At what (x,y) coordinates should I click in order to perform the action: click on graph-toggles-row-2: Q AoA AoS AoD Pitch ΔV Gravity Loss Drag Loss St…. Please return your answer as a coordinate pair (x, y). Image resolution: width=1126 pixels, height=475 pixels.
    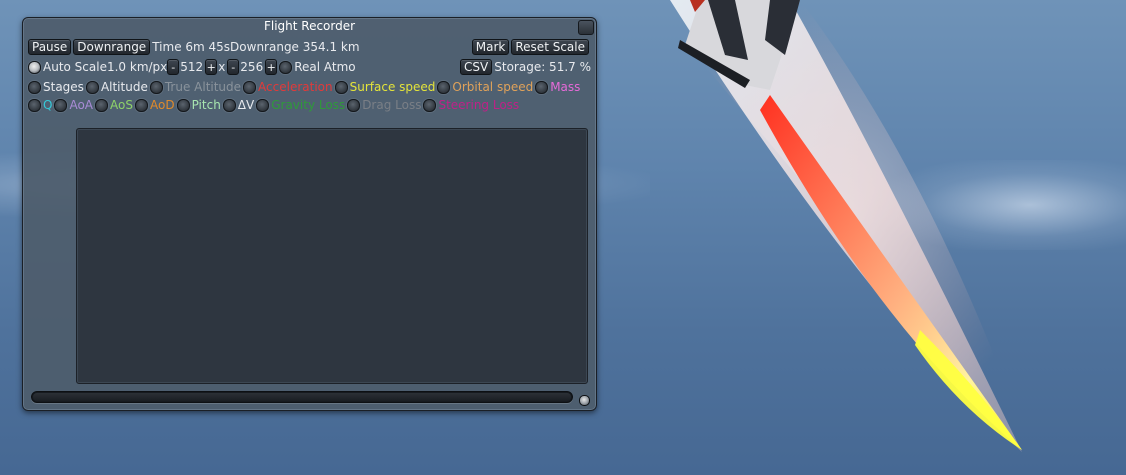
    Looking at the image, I should click on (309, 105).